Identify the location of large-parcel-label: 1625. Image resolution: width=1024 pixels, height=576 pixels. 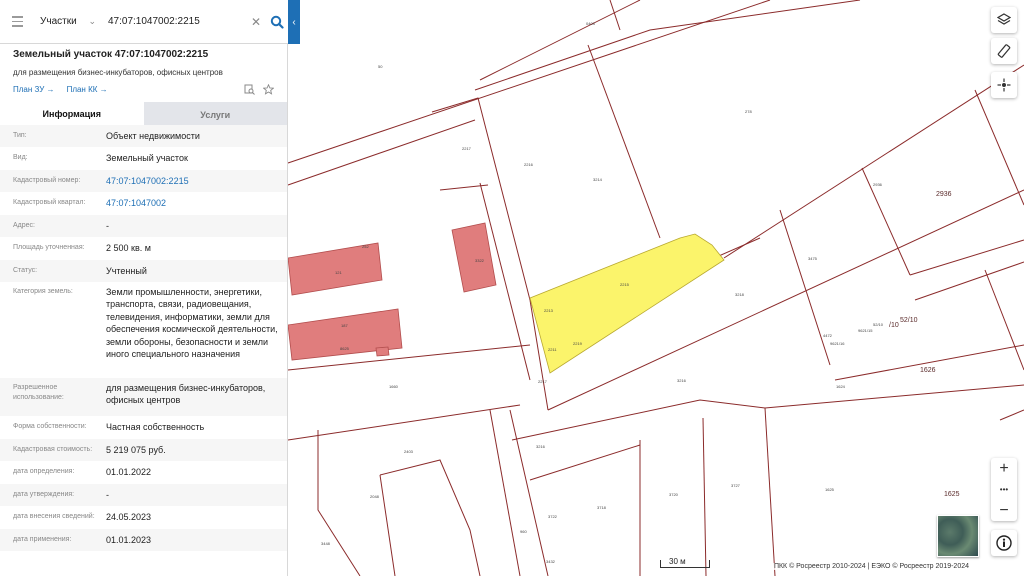
(952, 494).